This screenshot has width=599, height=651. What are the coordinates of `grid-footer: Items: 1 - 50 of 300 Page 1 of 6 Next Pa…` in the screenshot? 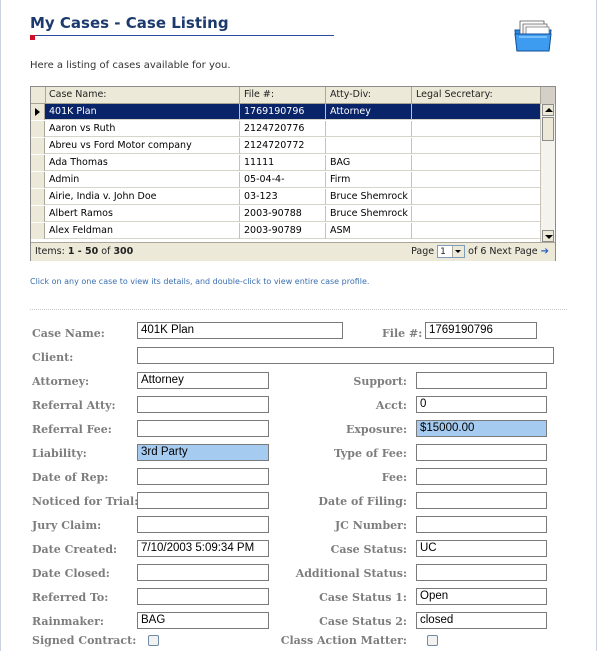 It's located at (293, 251).